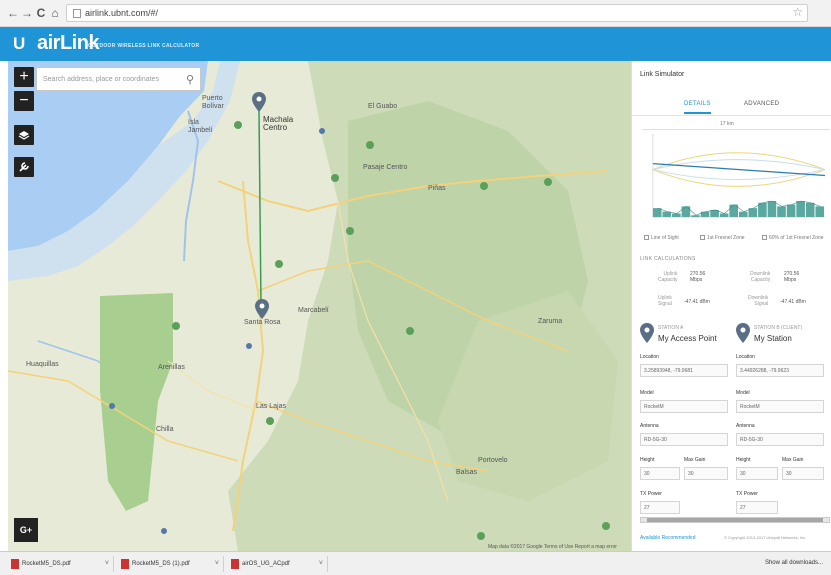  Describe the element at coordinates (757, 473) in the screenshot. I see `height-stepper-b: 30` at that location.